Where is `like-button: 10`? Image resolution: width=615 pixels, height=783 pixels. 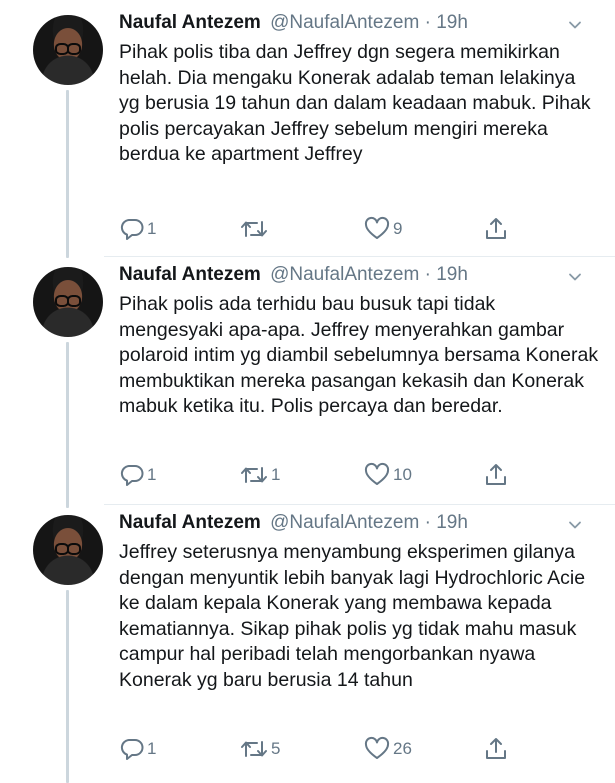
like-button: 10 is located at coordinates (387, 475).